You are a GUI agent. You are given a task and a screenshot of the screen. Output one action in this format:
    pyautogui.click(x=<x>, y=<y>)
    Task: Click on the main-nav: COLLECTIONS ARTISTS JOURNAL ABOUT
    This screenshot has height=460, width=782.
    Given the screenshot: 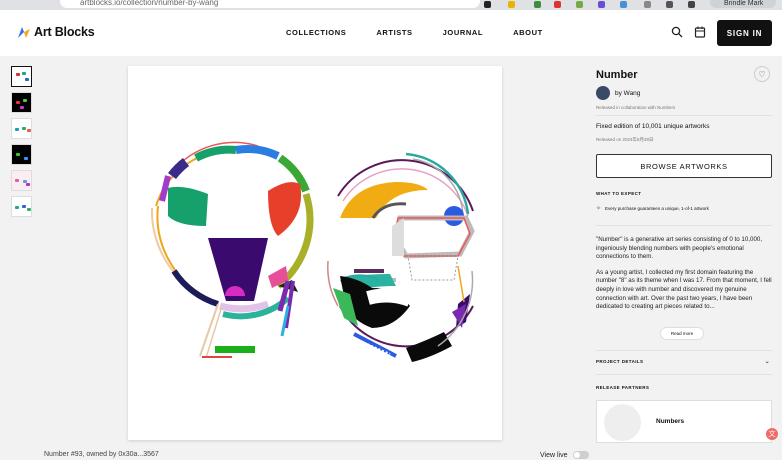 What is the action you would take?
    pyautogui.click(x=429, y=32)
    